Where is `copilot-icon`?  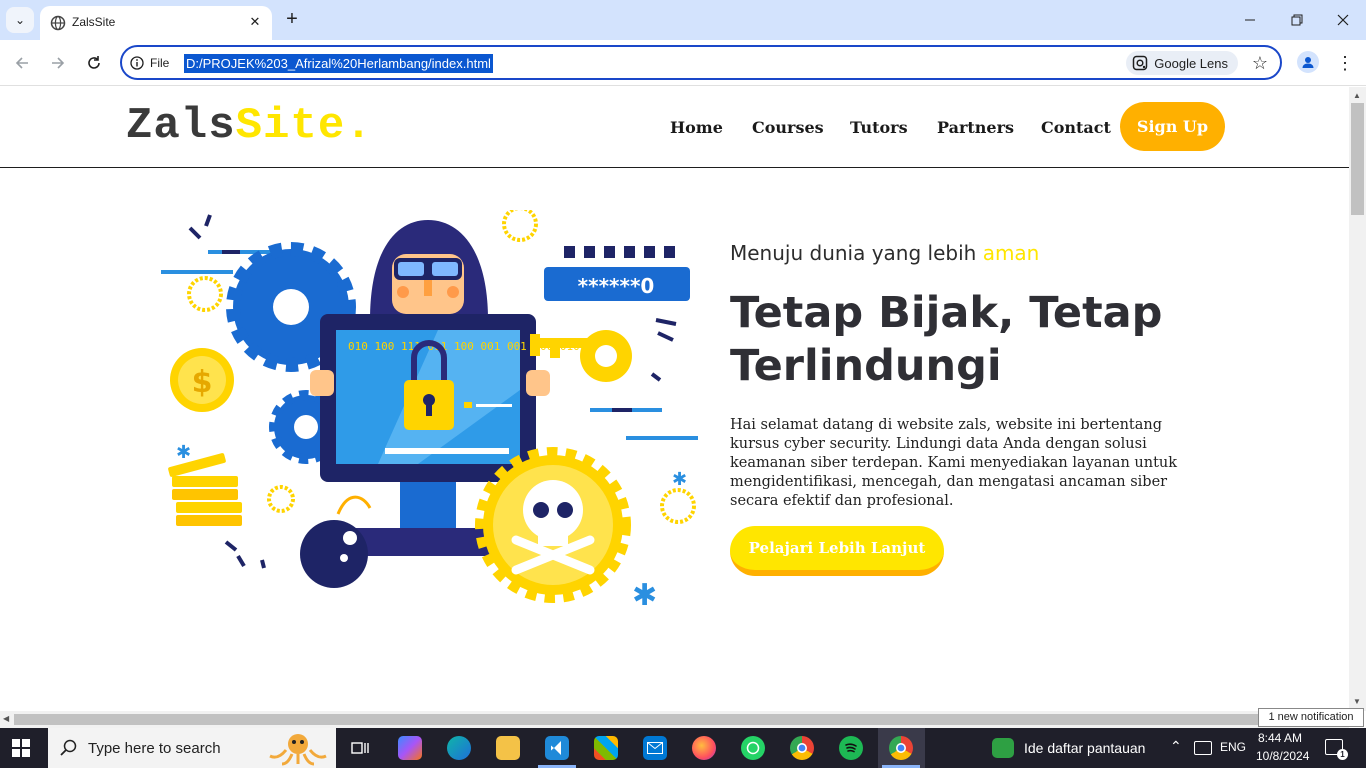 copilot-icon is located at coordinates (410, 748).